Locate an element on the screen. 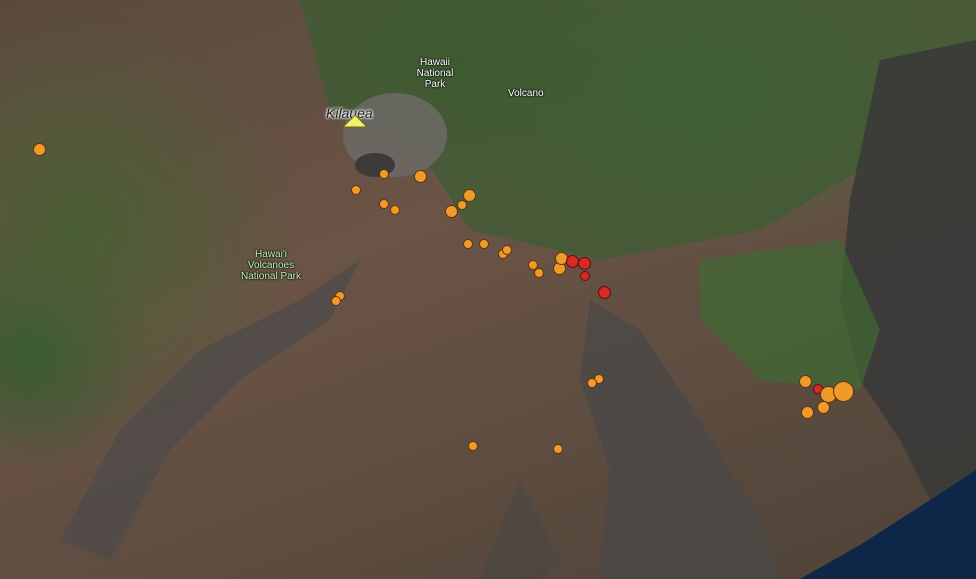 The width and height of the screenshot is (976, 579). hawaii-national-park-label: Hawaii National Park is located at coordinates (435, 73).